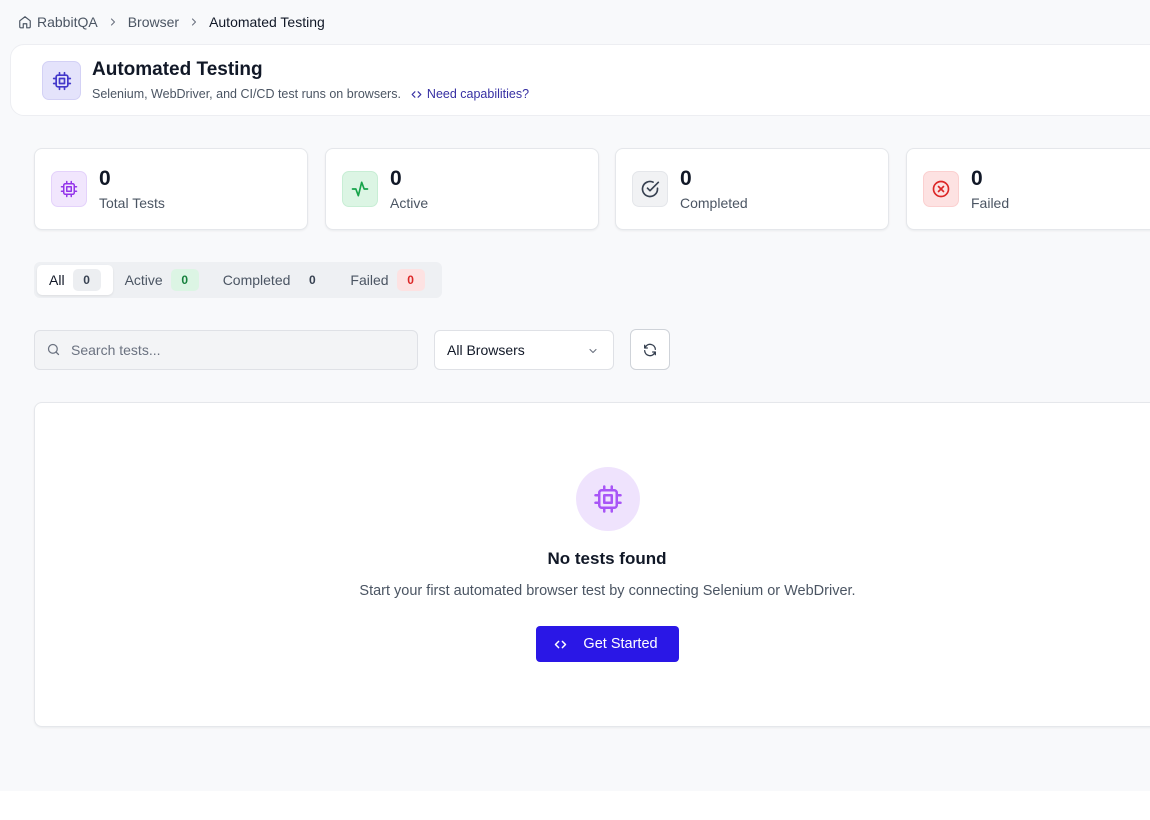 The image size is (1150, 820). Describe the element at coordinates (752, 189) in the screenshot. I see `stat-card-completed: 0 Completed` at that location.